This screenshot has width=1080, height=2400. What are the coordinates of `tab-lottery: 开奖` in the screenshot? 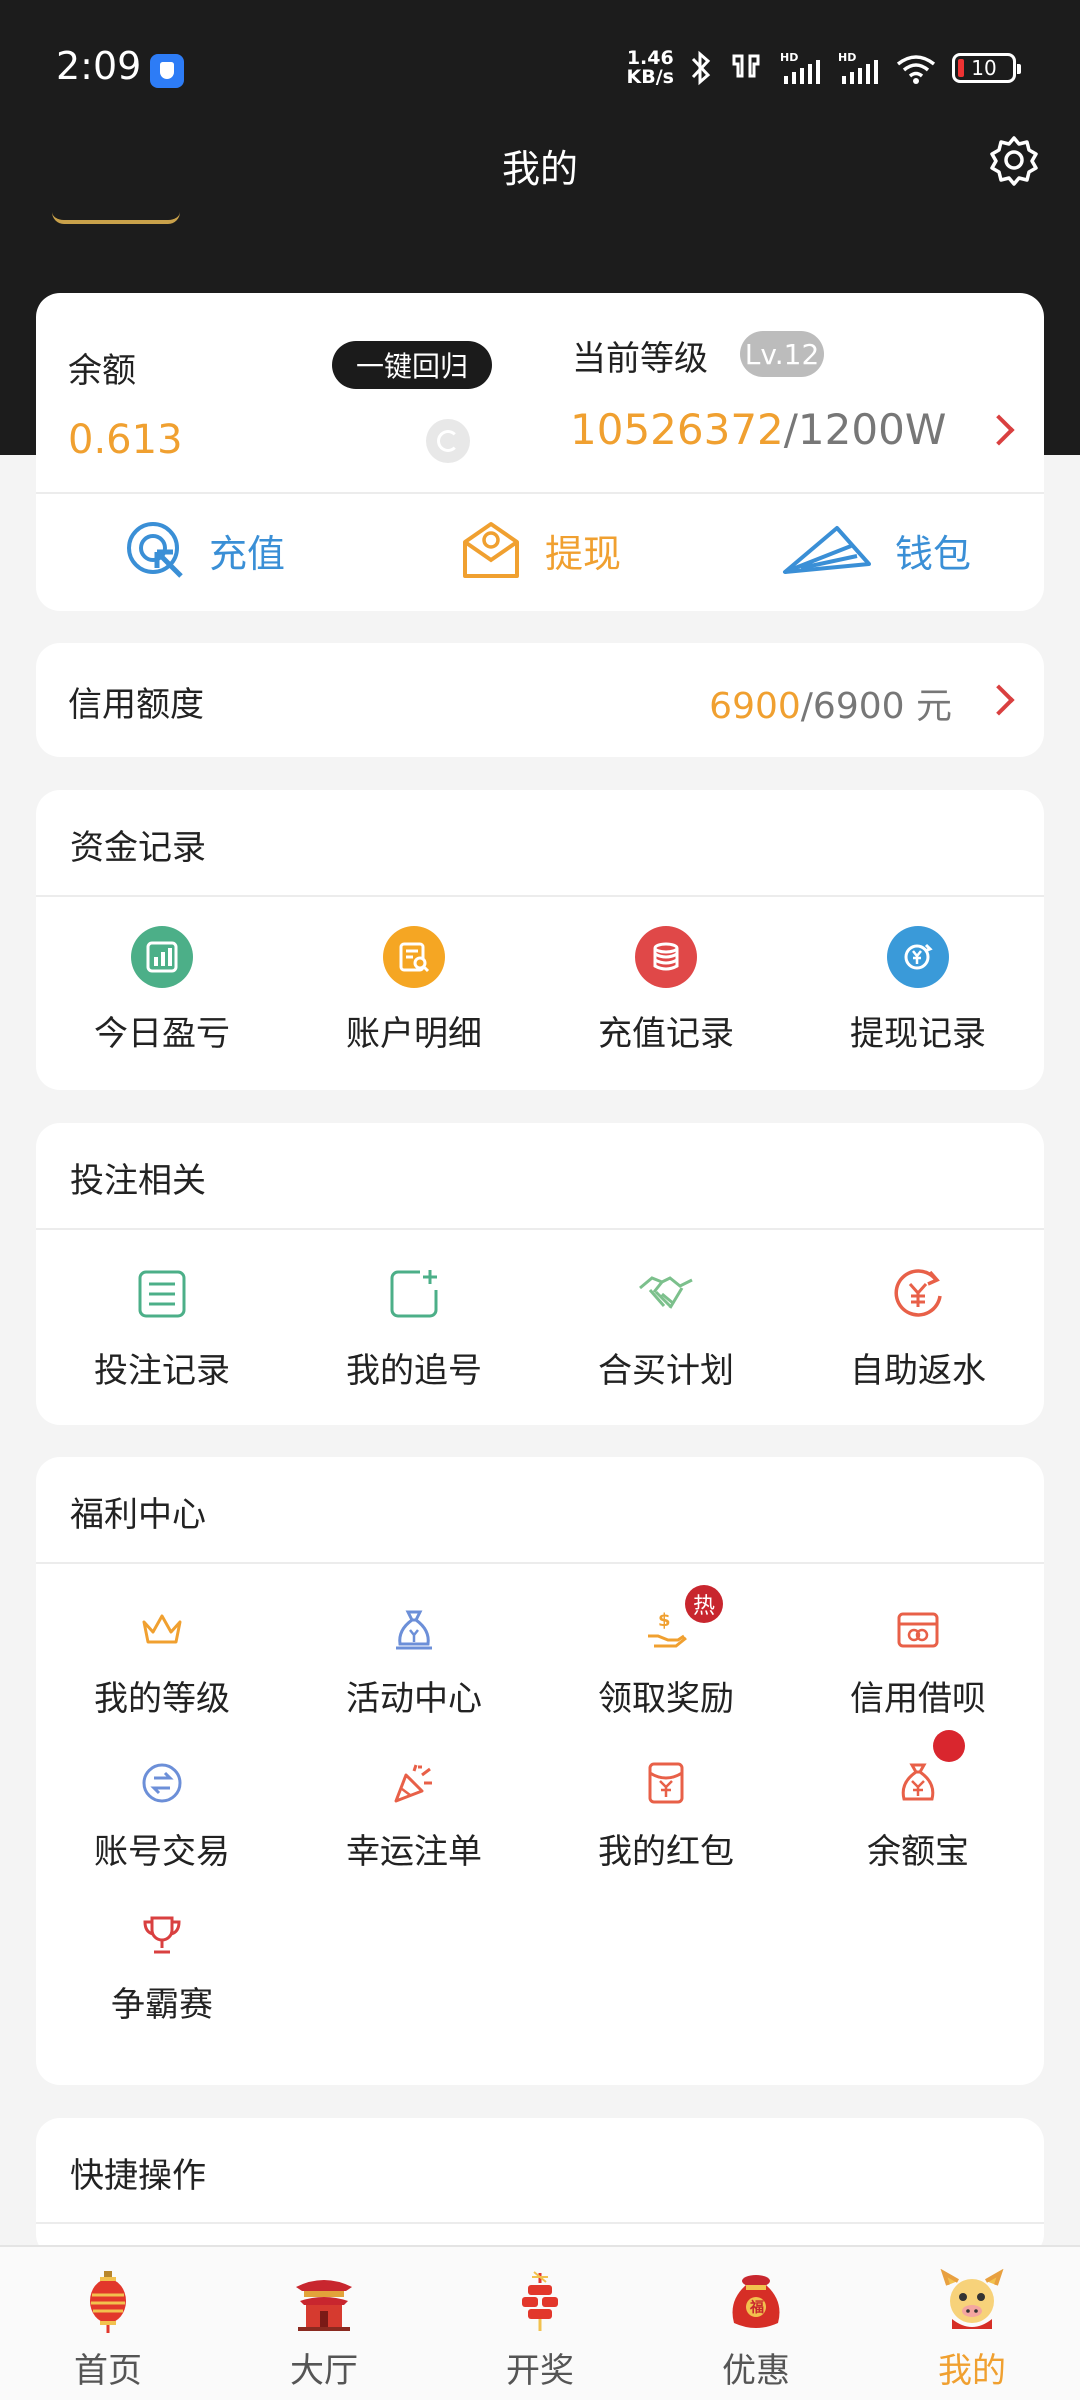 It's located at (540, 2323).